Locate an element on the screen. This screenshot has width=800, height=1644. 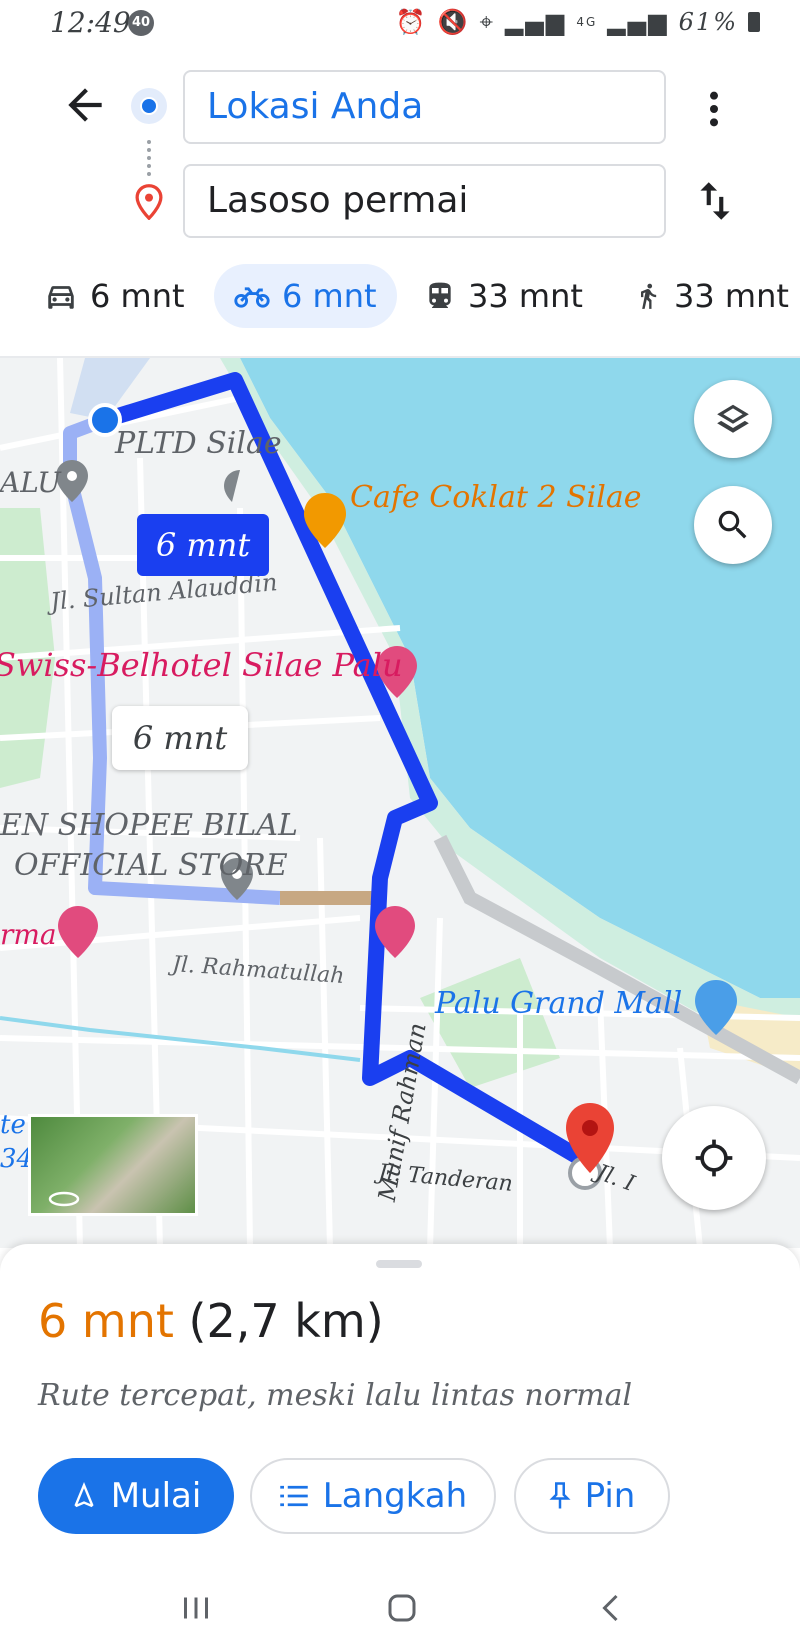
sheet-drag-handle is located at coordinates (399, 1264).